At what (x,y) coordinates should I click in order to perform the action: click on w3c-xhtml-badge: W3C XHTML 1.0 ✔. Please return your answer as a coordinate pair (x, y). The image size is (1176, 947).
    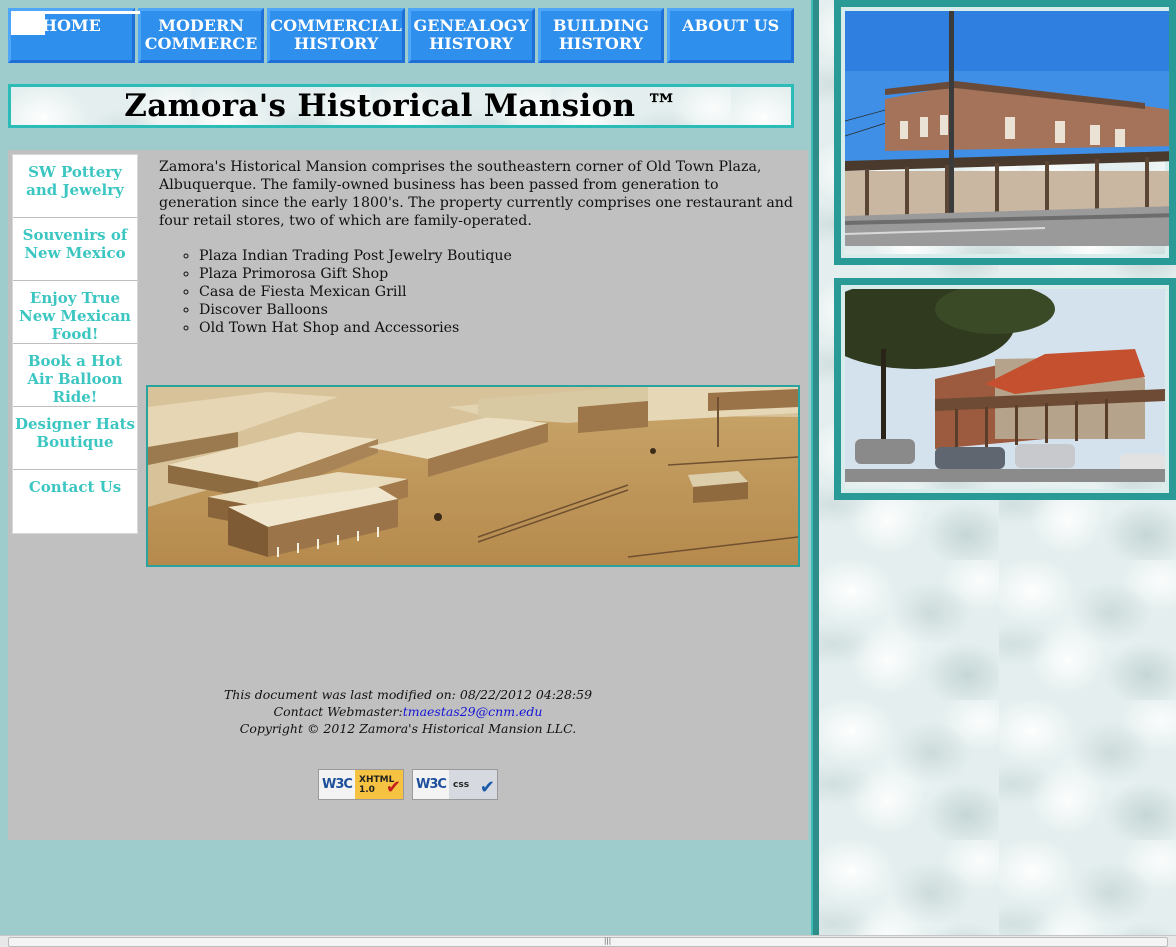
    Looking at the image, I should click on (361, 784).